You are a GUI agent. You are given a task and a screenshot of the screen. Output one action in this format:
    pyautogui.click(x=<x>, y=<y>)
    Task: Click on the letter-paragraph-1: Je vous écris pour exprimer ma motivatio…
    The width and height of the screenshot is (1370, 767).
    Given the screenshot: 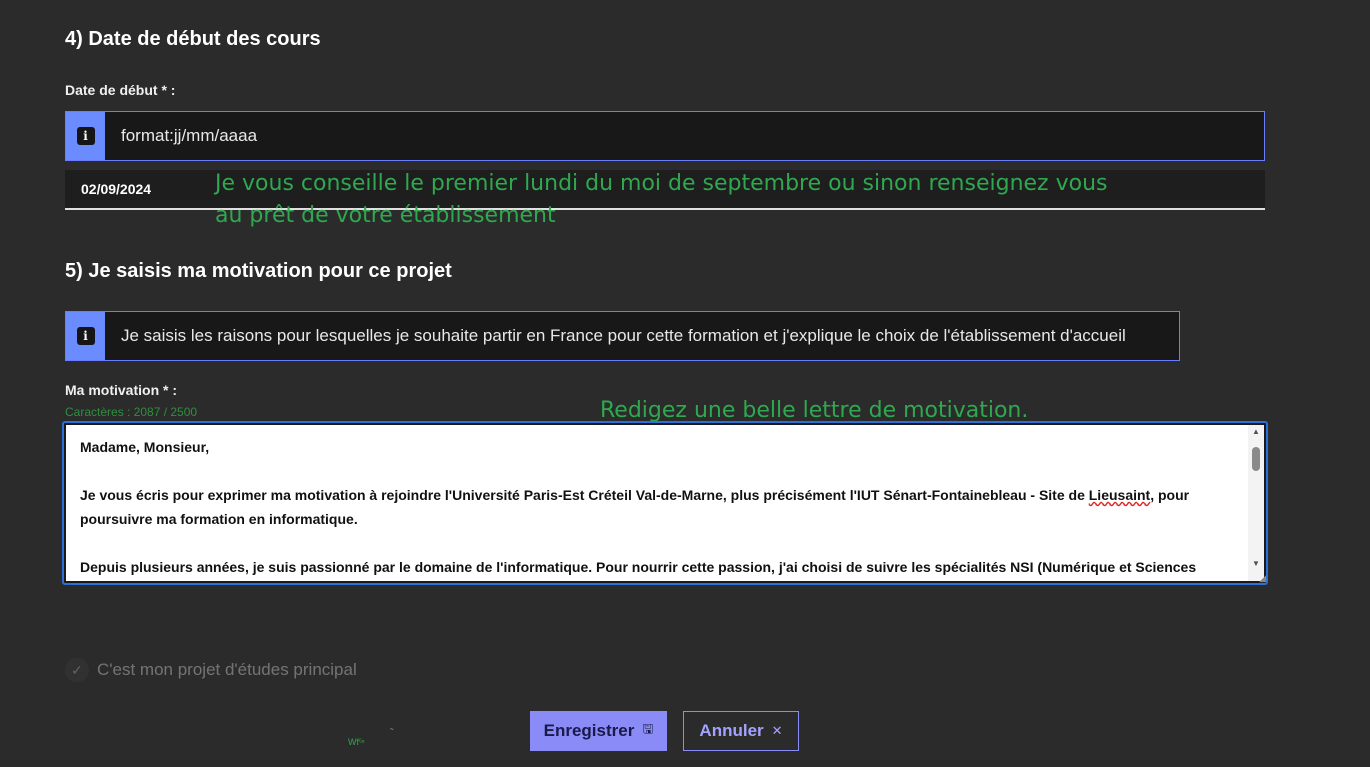 What is the action you would take?
    pyautogui.click(x=657, y=507)
    